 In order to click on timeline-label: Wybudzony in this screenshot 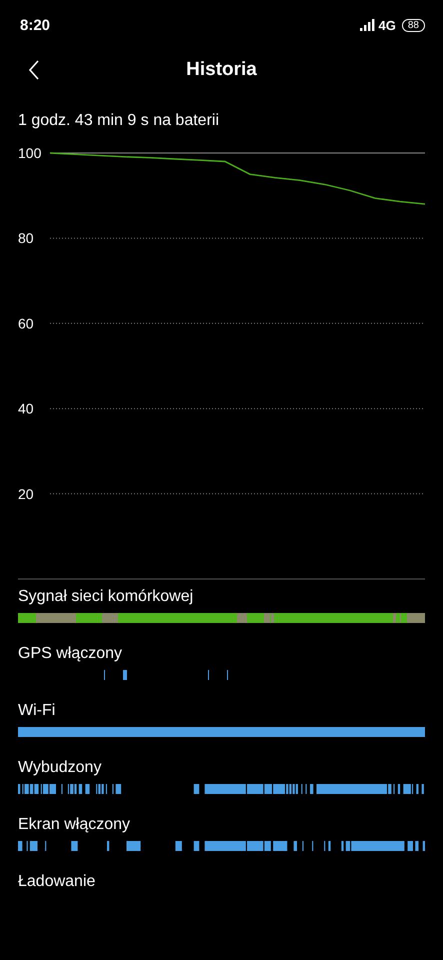, I will do `click(60, 768)`.